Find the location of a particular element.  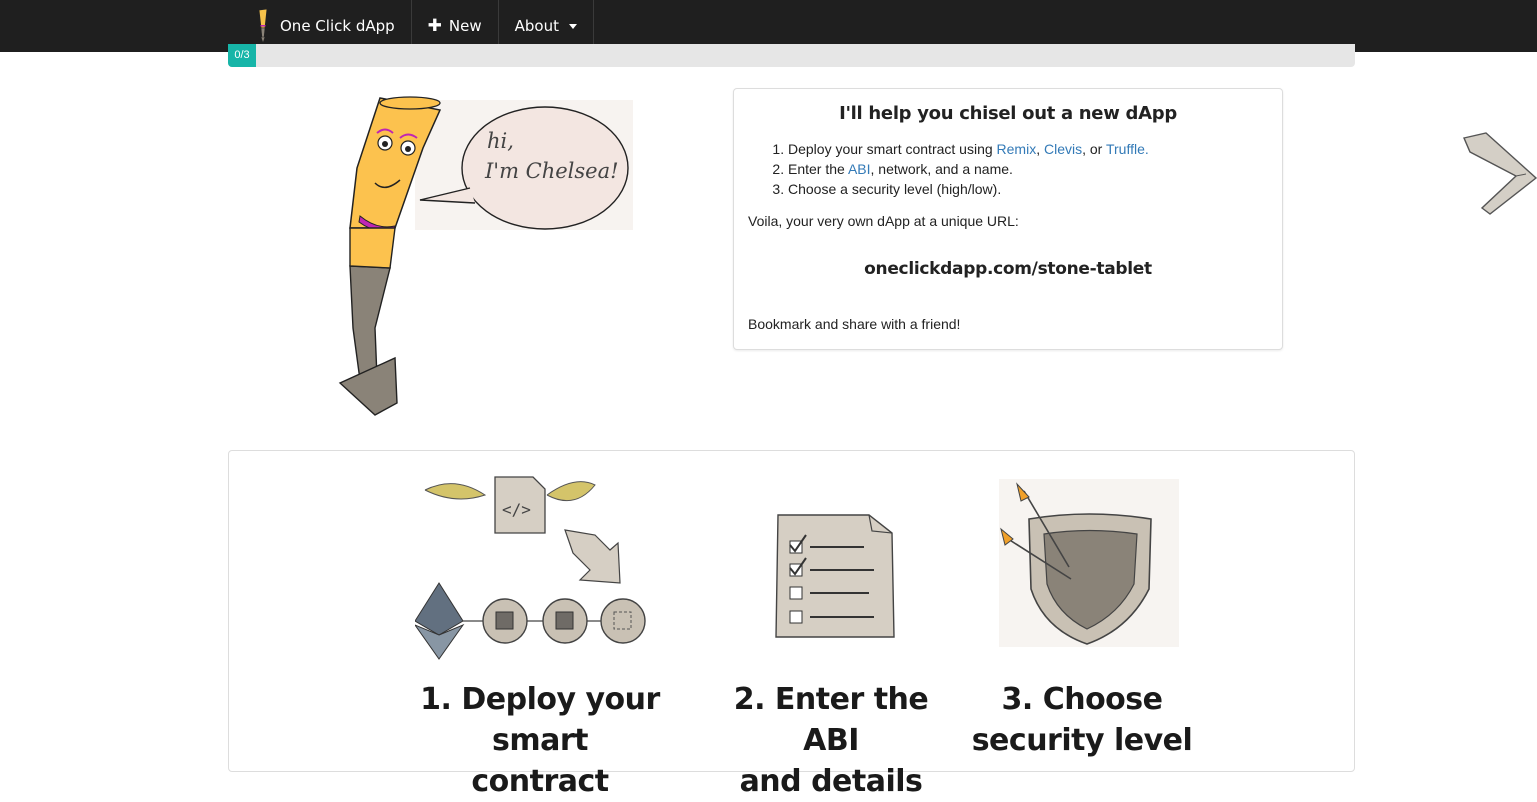

security-shield-icon is located at coordinates (1089, 563).